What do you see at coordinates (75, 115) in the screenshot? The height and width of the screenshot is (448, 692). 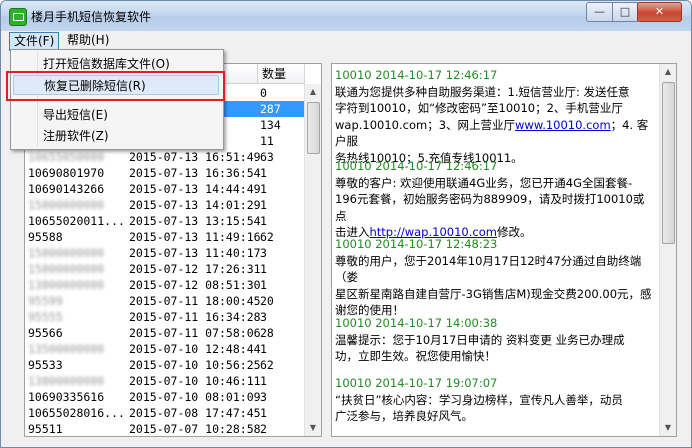 I see `menu-item-export: 导出短信(E)` at bounding box center [75, 115].